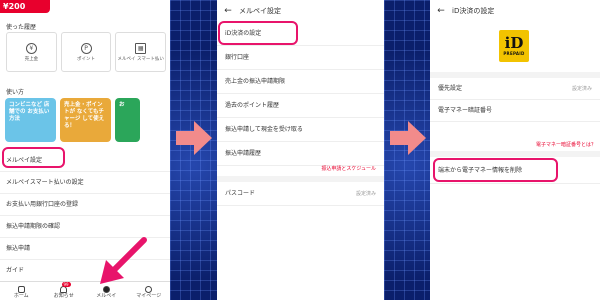 This screenshot has height=300, width=600. I want to click on id-logo-text: iD, so click(514, 43).